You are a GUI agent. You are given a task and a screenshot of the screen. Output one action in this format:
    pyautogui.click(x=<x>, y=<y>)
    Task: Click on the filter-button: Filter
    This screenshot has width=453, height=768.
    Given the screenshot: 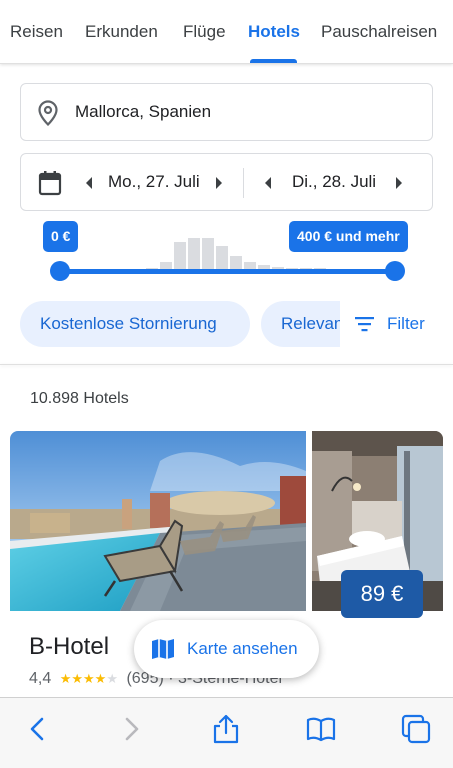 What is the action you would take?
    pyautogui.click(x=396, y=324)
    